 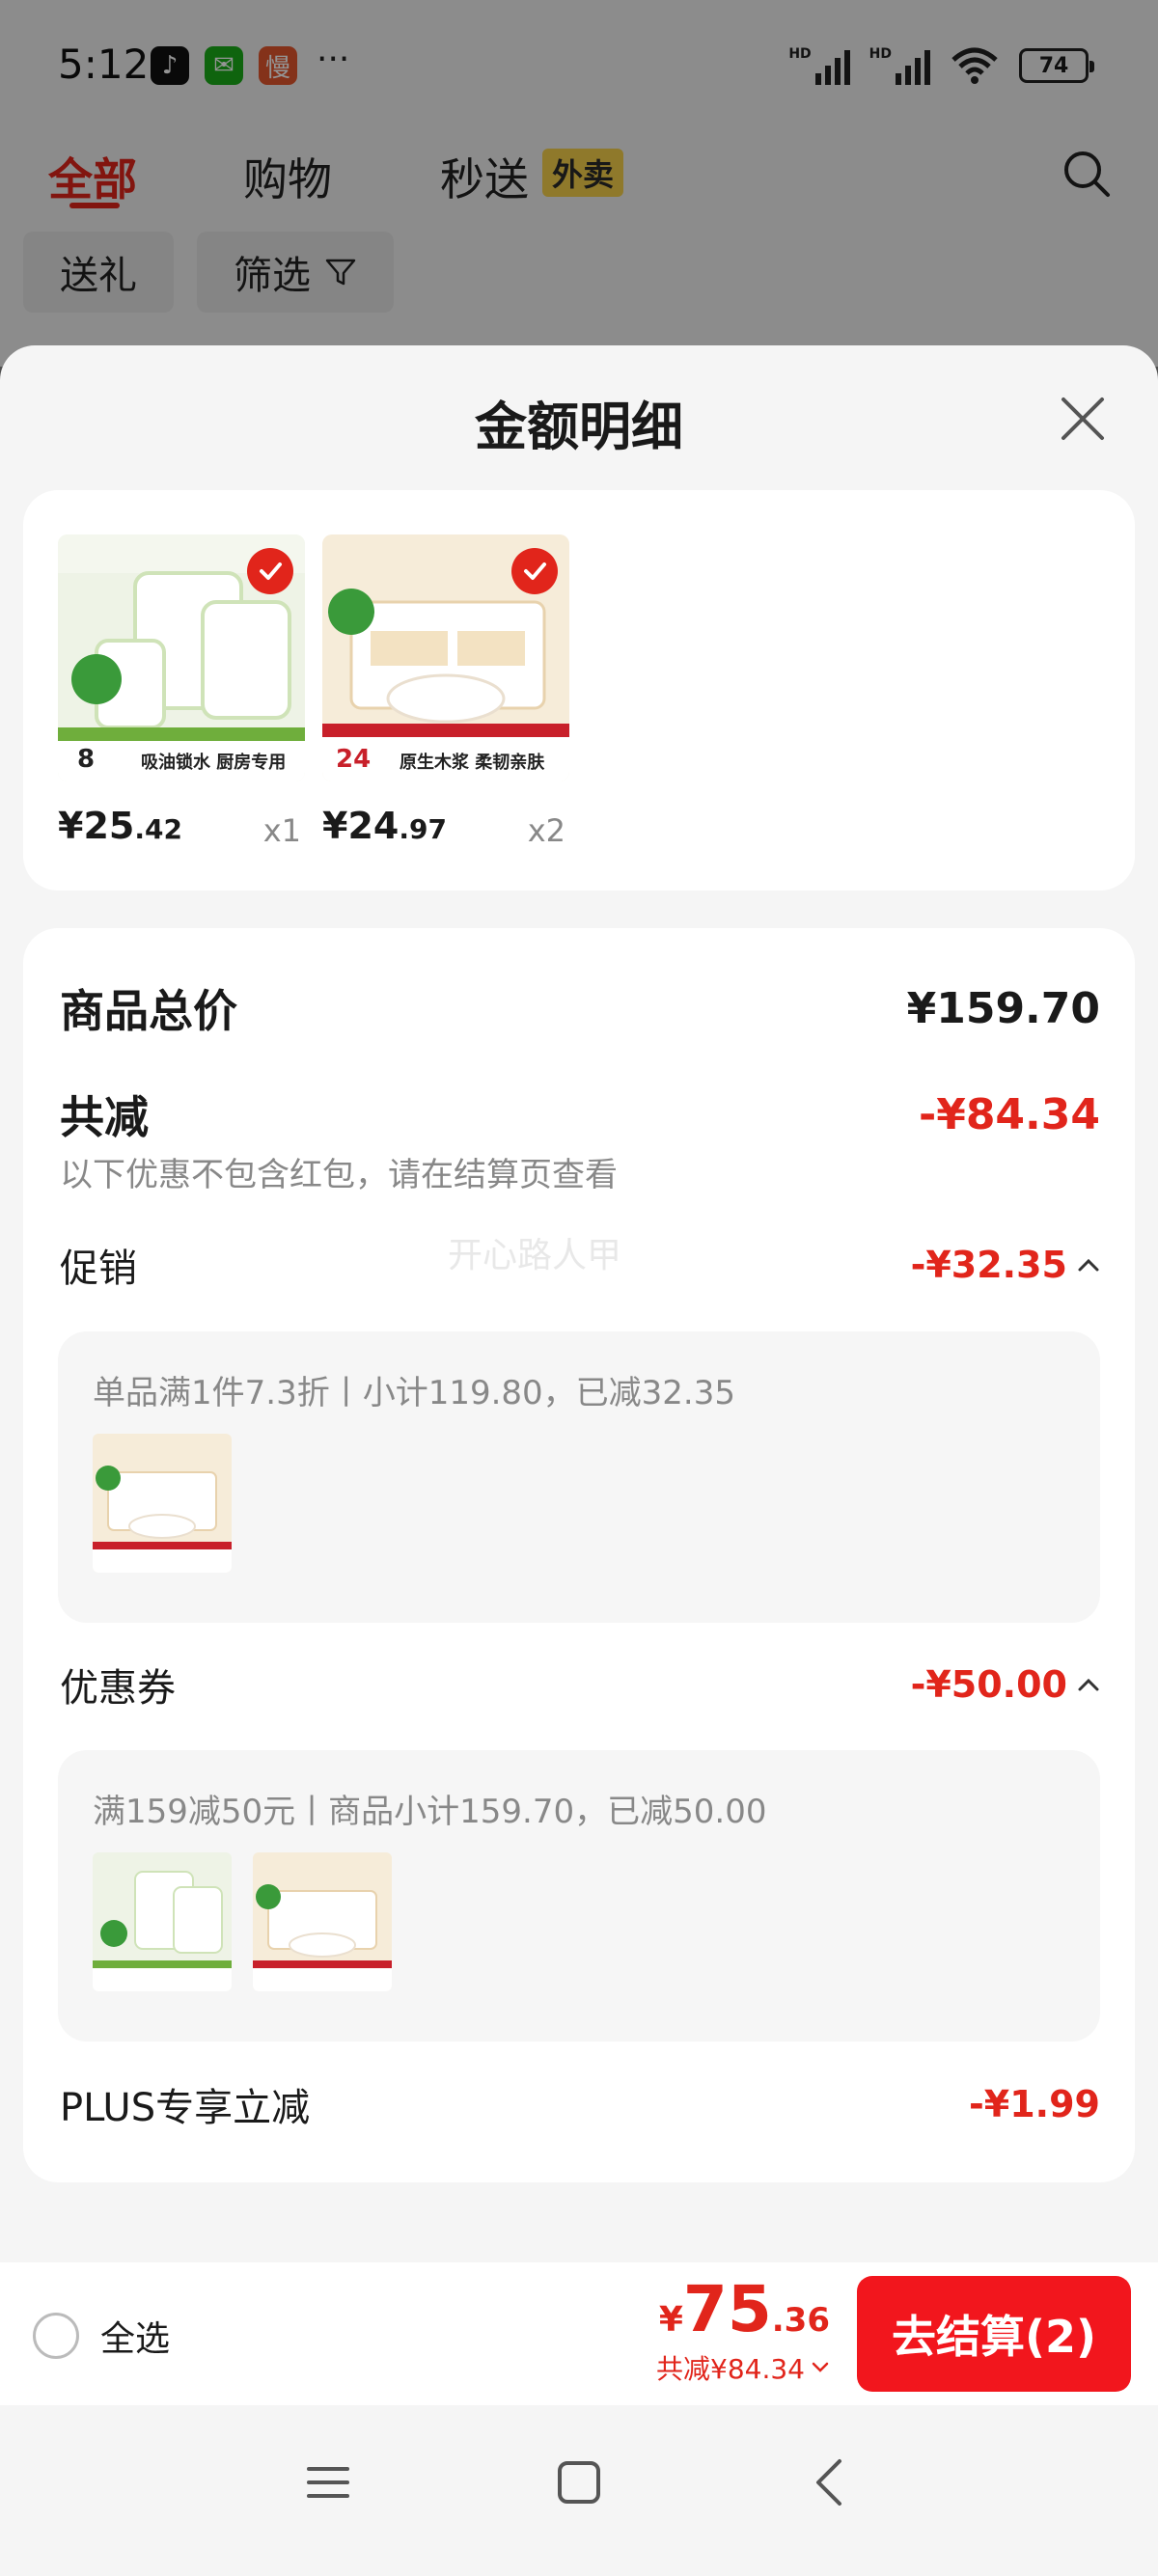 What do you see at coordinates (120, 826) in the screenshot?
I see `product-price: ¥25.42` at bounding box center [120, 826].